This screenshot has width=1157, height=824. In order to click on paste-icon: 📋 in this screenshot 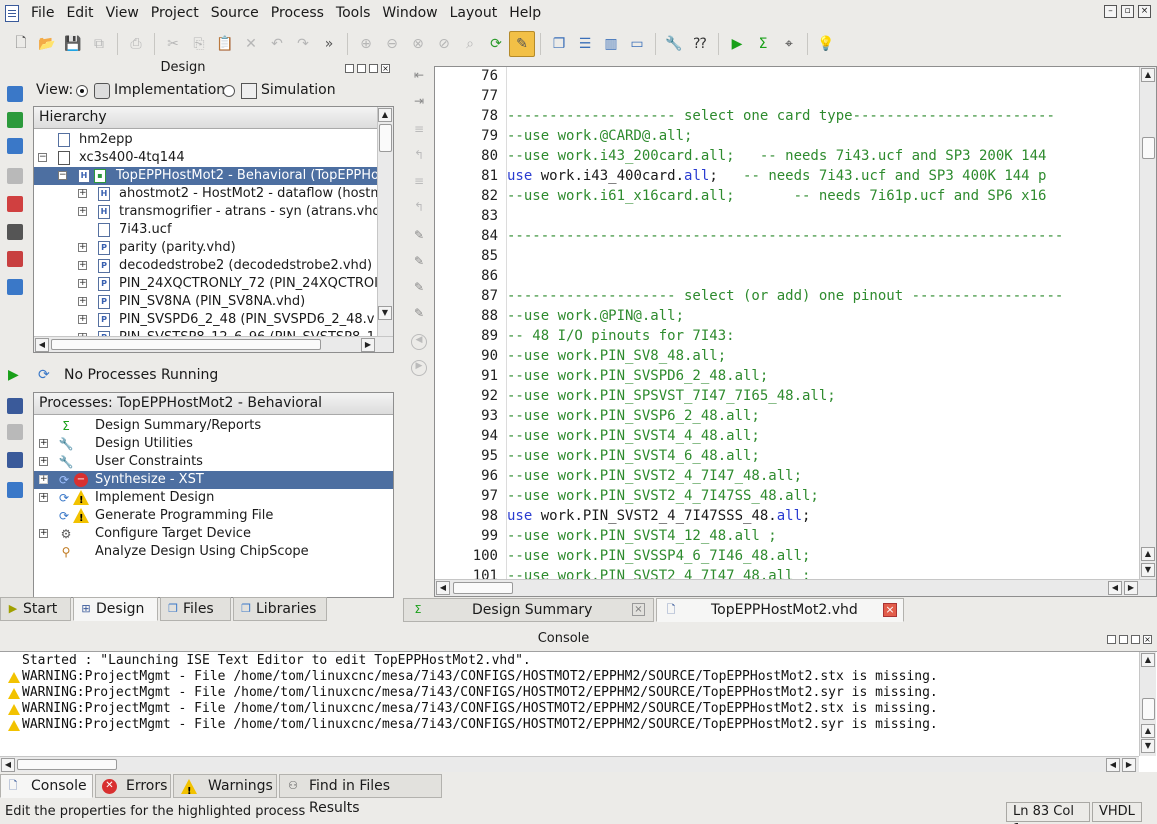, I will do `click(225, 44)`.